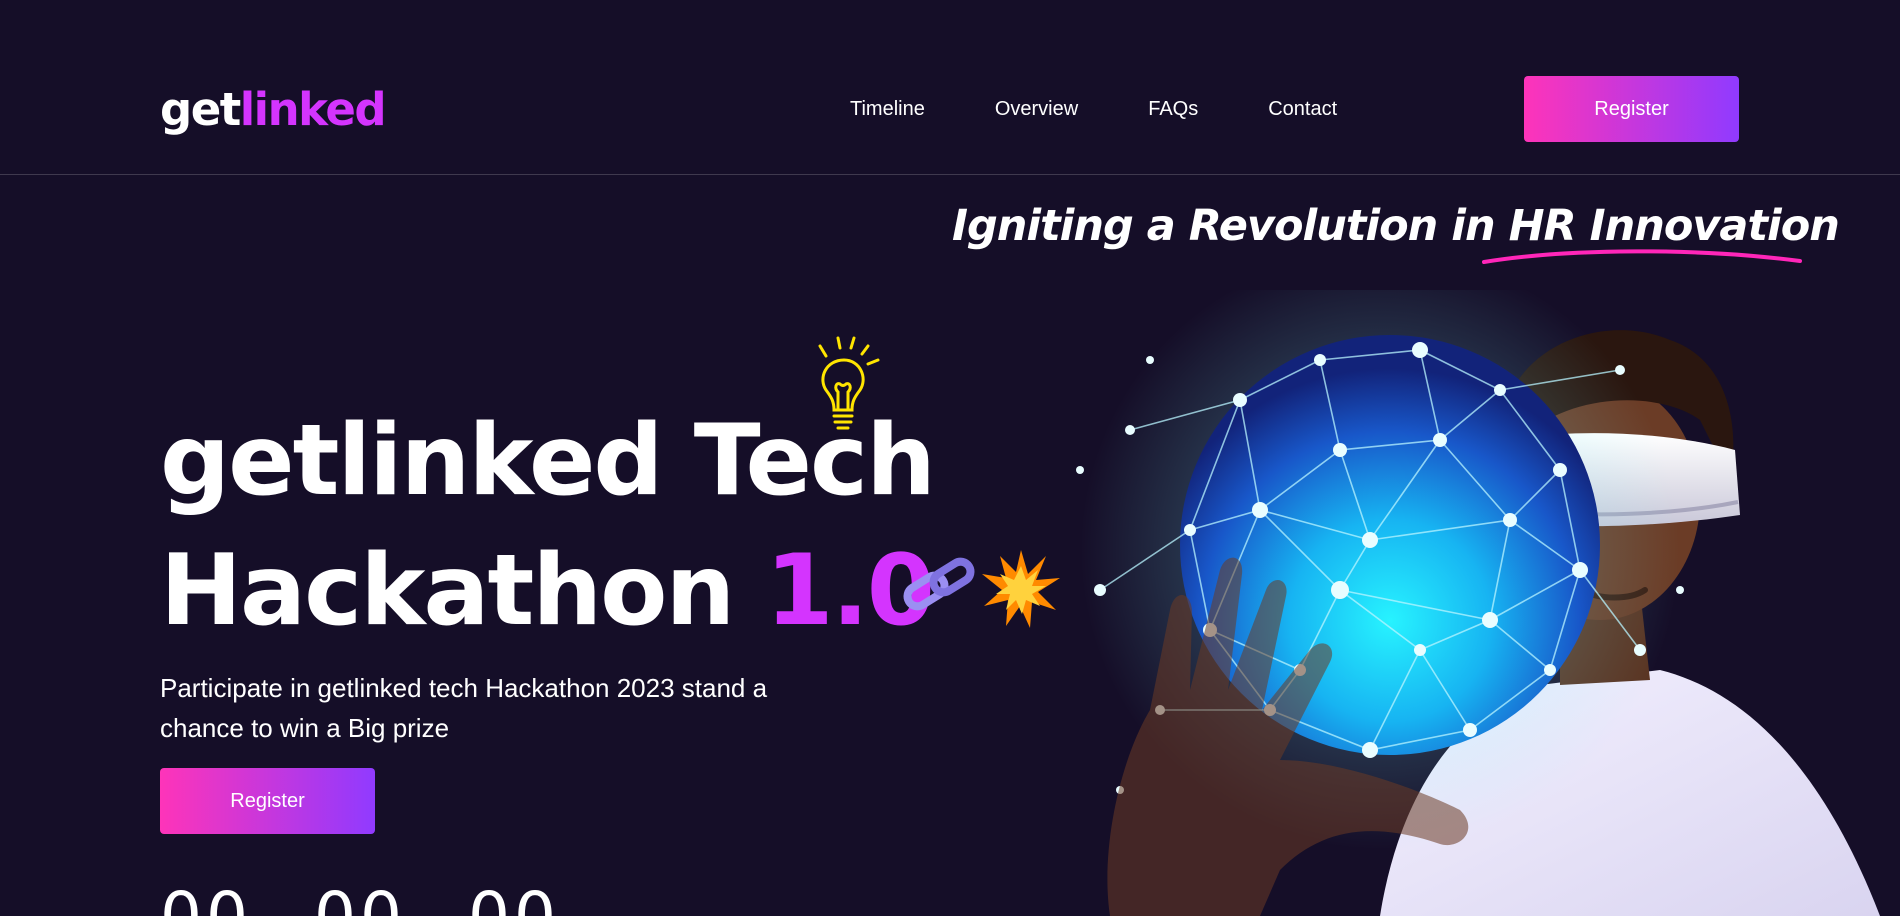 The width and height of the screenshot is (1900, 916). Describe the element at coordinates (1173, 109) in the screenshot. I see `nav-faqs: FAQs` at that location.